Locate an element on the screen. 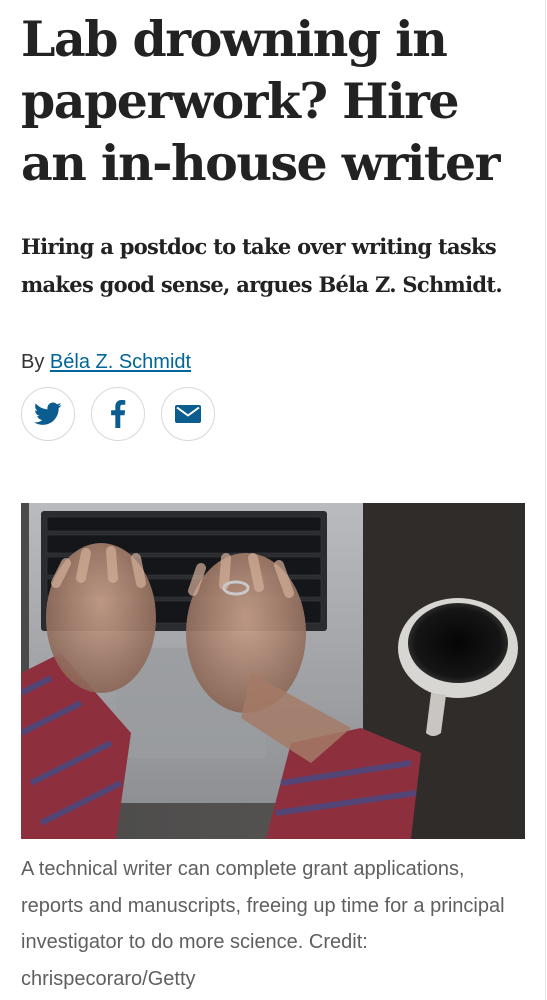 The height and width of the screenshot is (1000, 547). share-email-button is located at coordinates (188, 414).